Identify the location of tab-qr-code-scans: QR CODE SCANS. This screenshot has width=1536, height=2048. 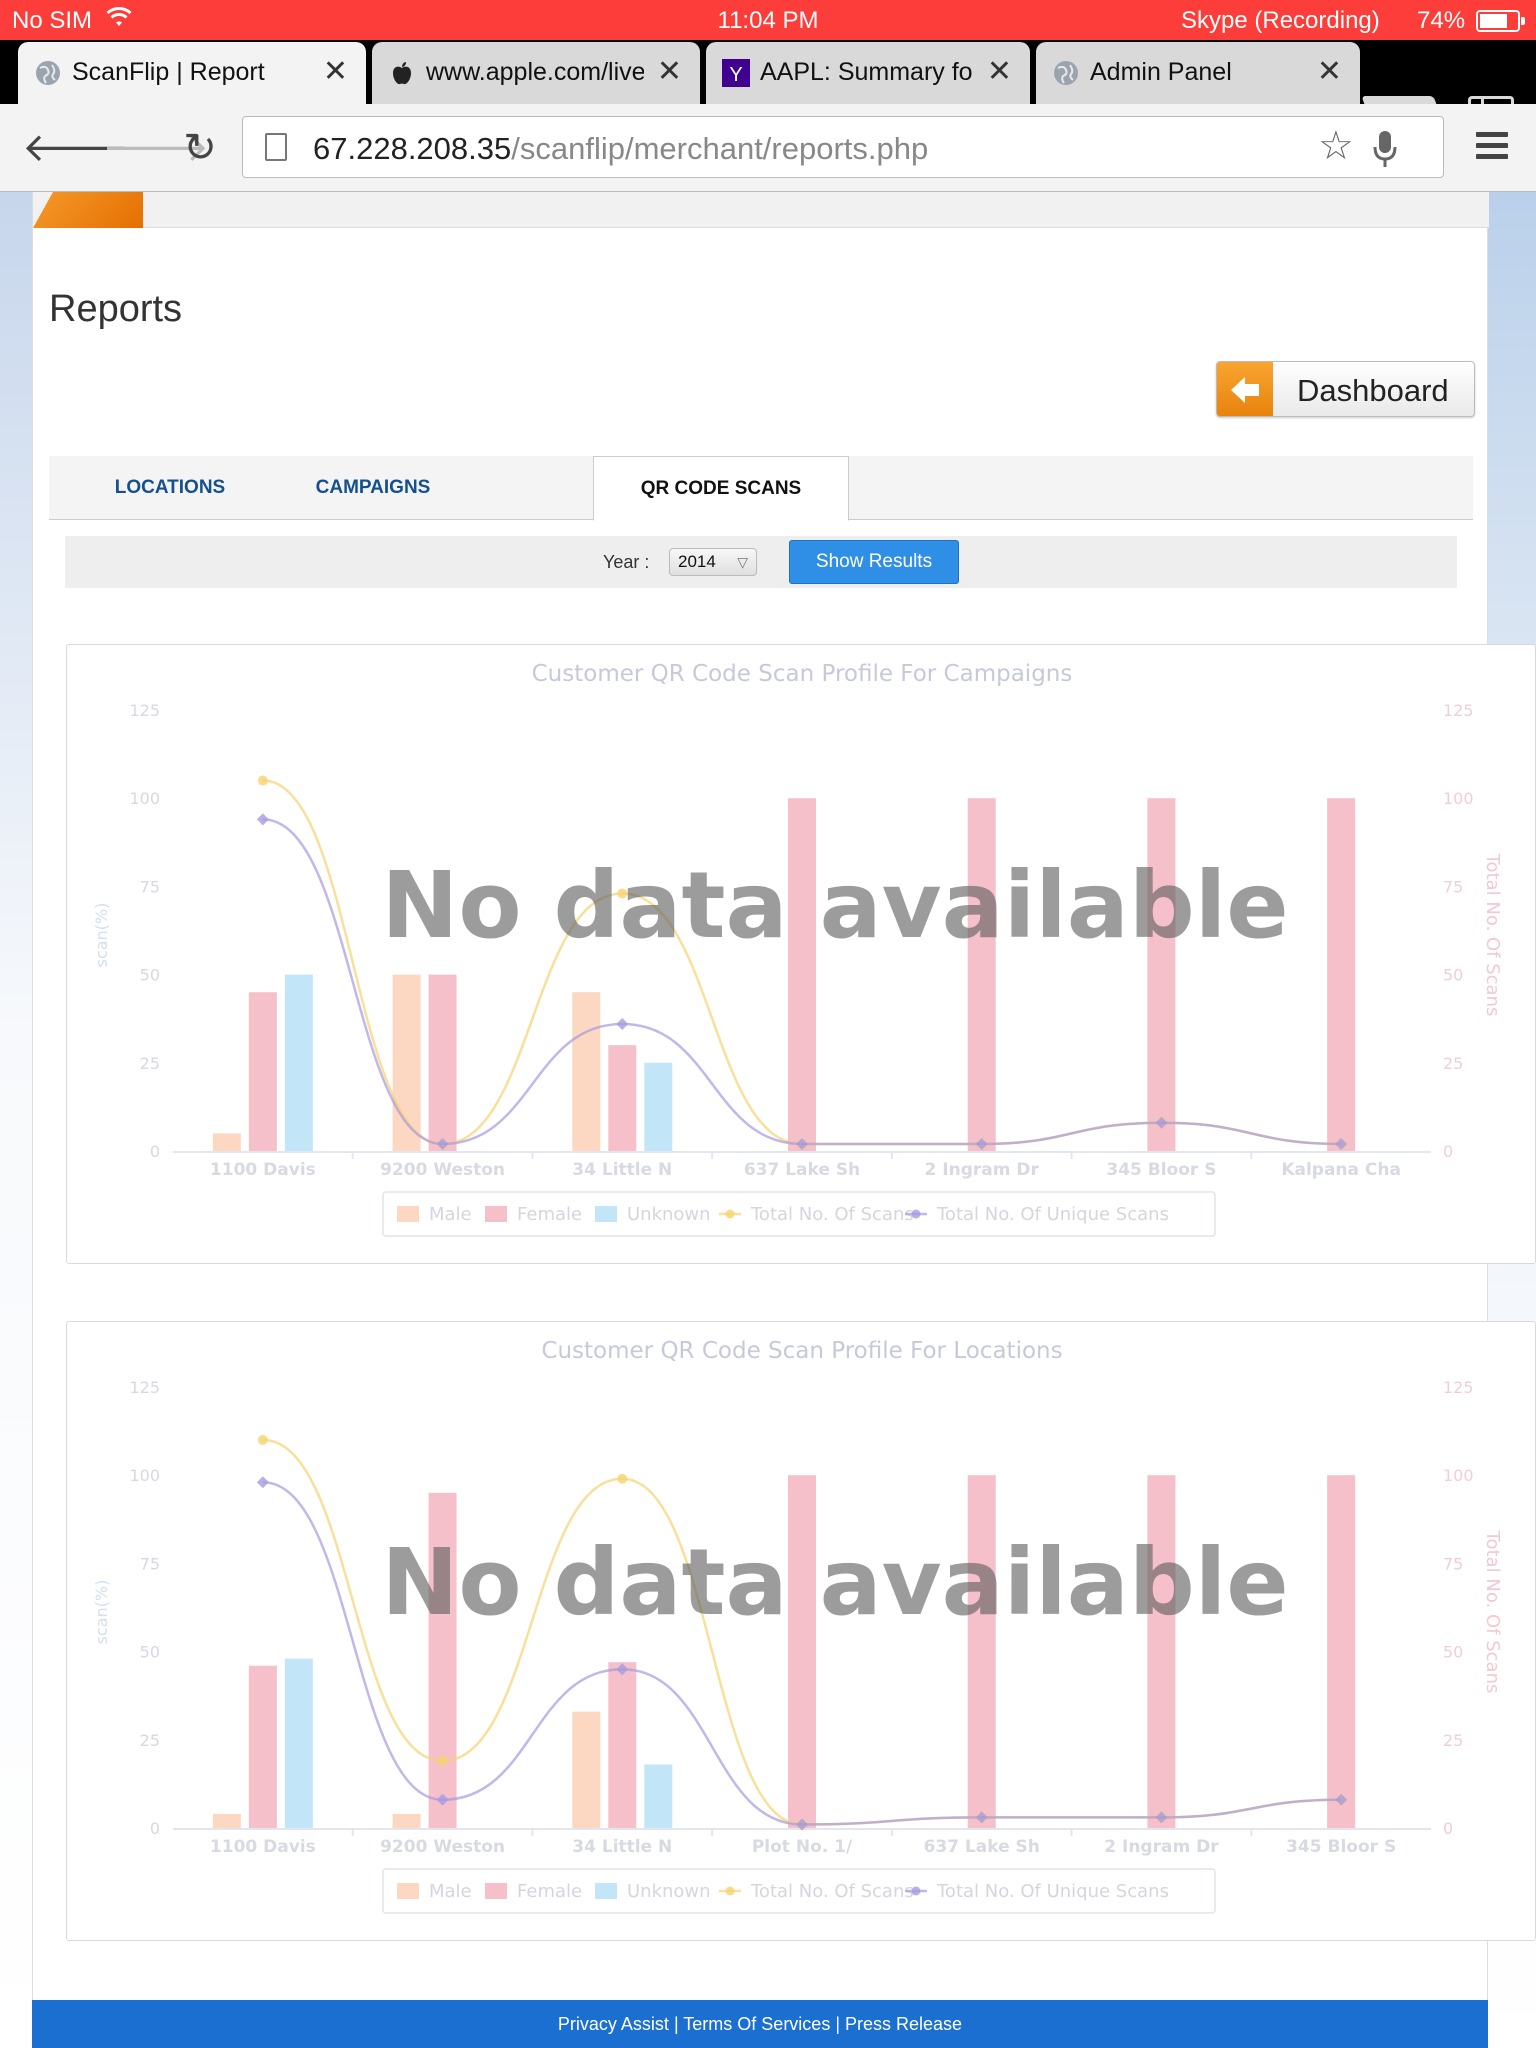
(721, 488).